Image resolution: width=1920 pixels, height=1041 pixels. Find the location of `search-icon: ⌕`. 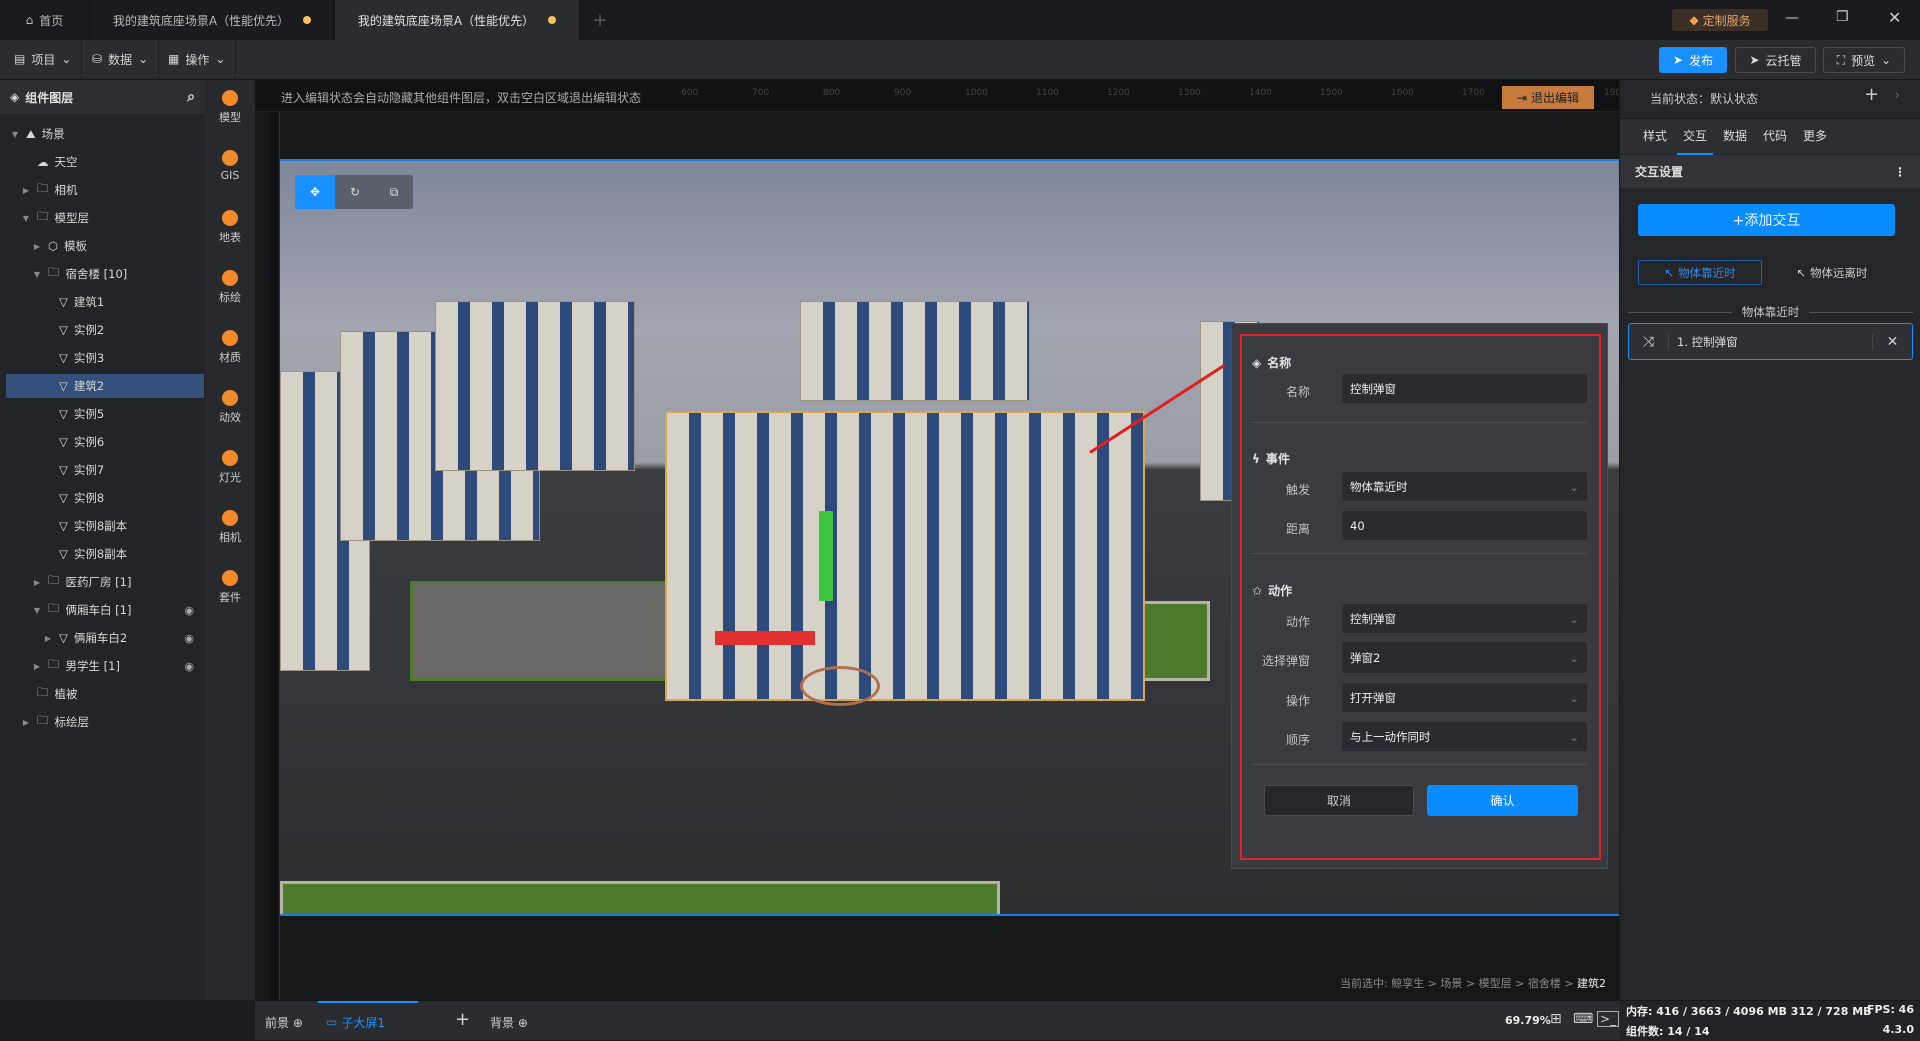

search-icon: ⌕ is located at coordinates (191, 97).